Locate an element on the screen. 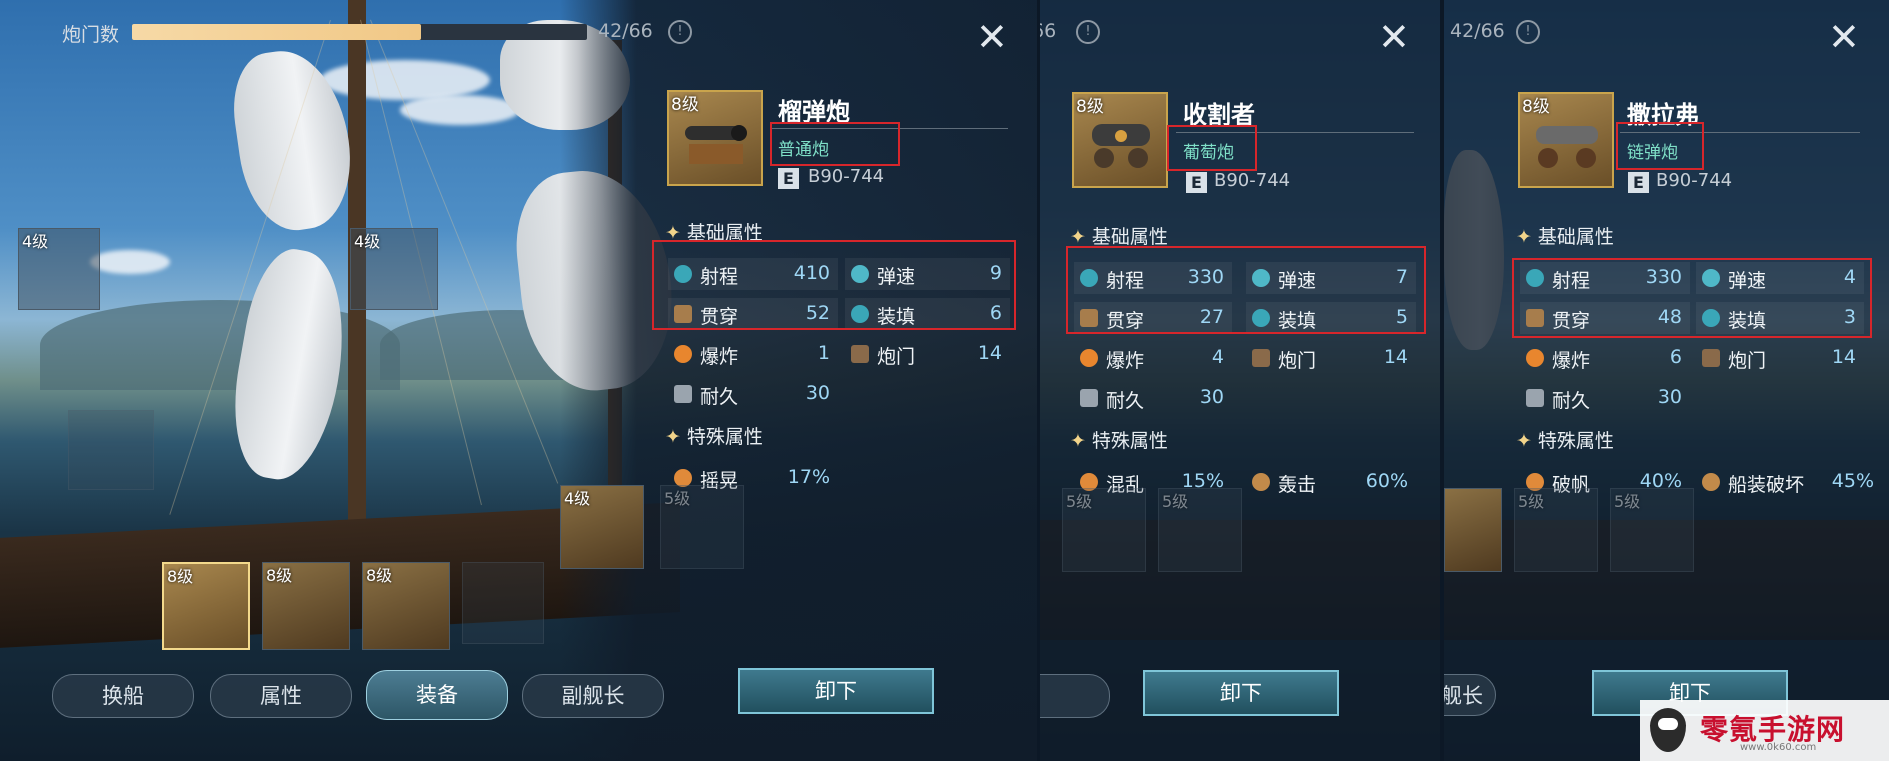 This screenshot has height=761, width=1889. site-watermark: 零氪手游网 www.0k60.com is located at coordinates (1764, 730).